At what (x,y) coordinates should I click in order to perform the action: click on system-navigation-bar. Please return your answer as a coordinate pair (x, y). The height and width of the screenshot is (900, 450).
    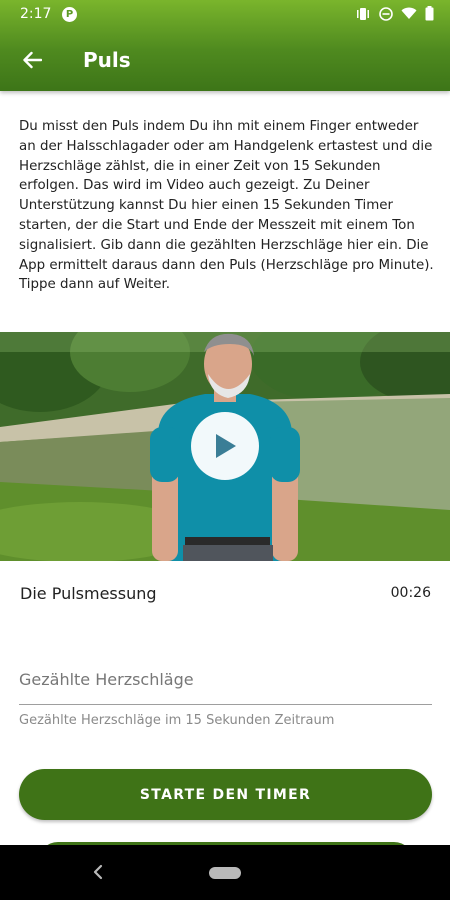
    Looking at the image, I should click on (225, 872).